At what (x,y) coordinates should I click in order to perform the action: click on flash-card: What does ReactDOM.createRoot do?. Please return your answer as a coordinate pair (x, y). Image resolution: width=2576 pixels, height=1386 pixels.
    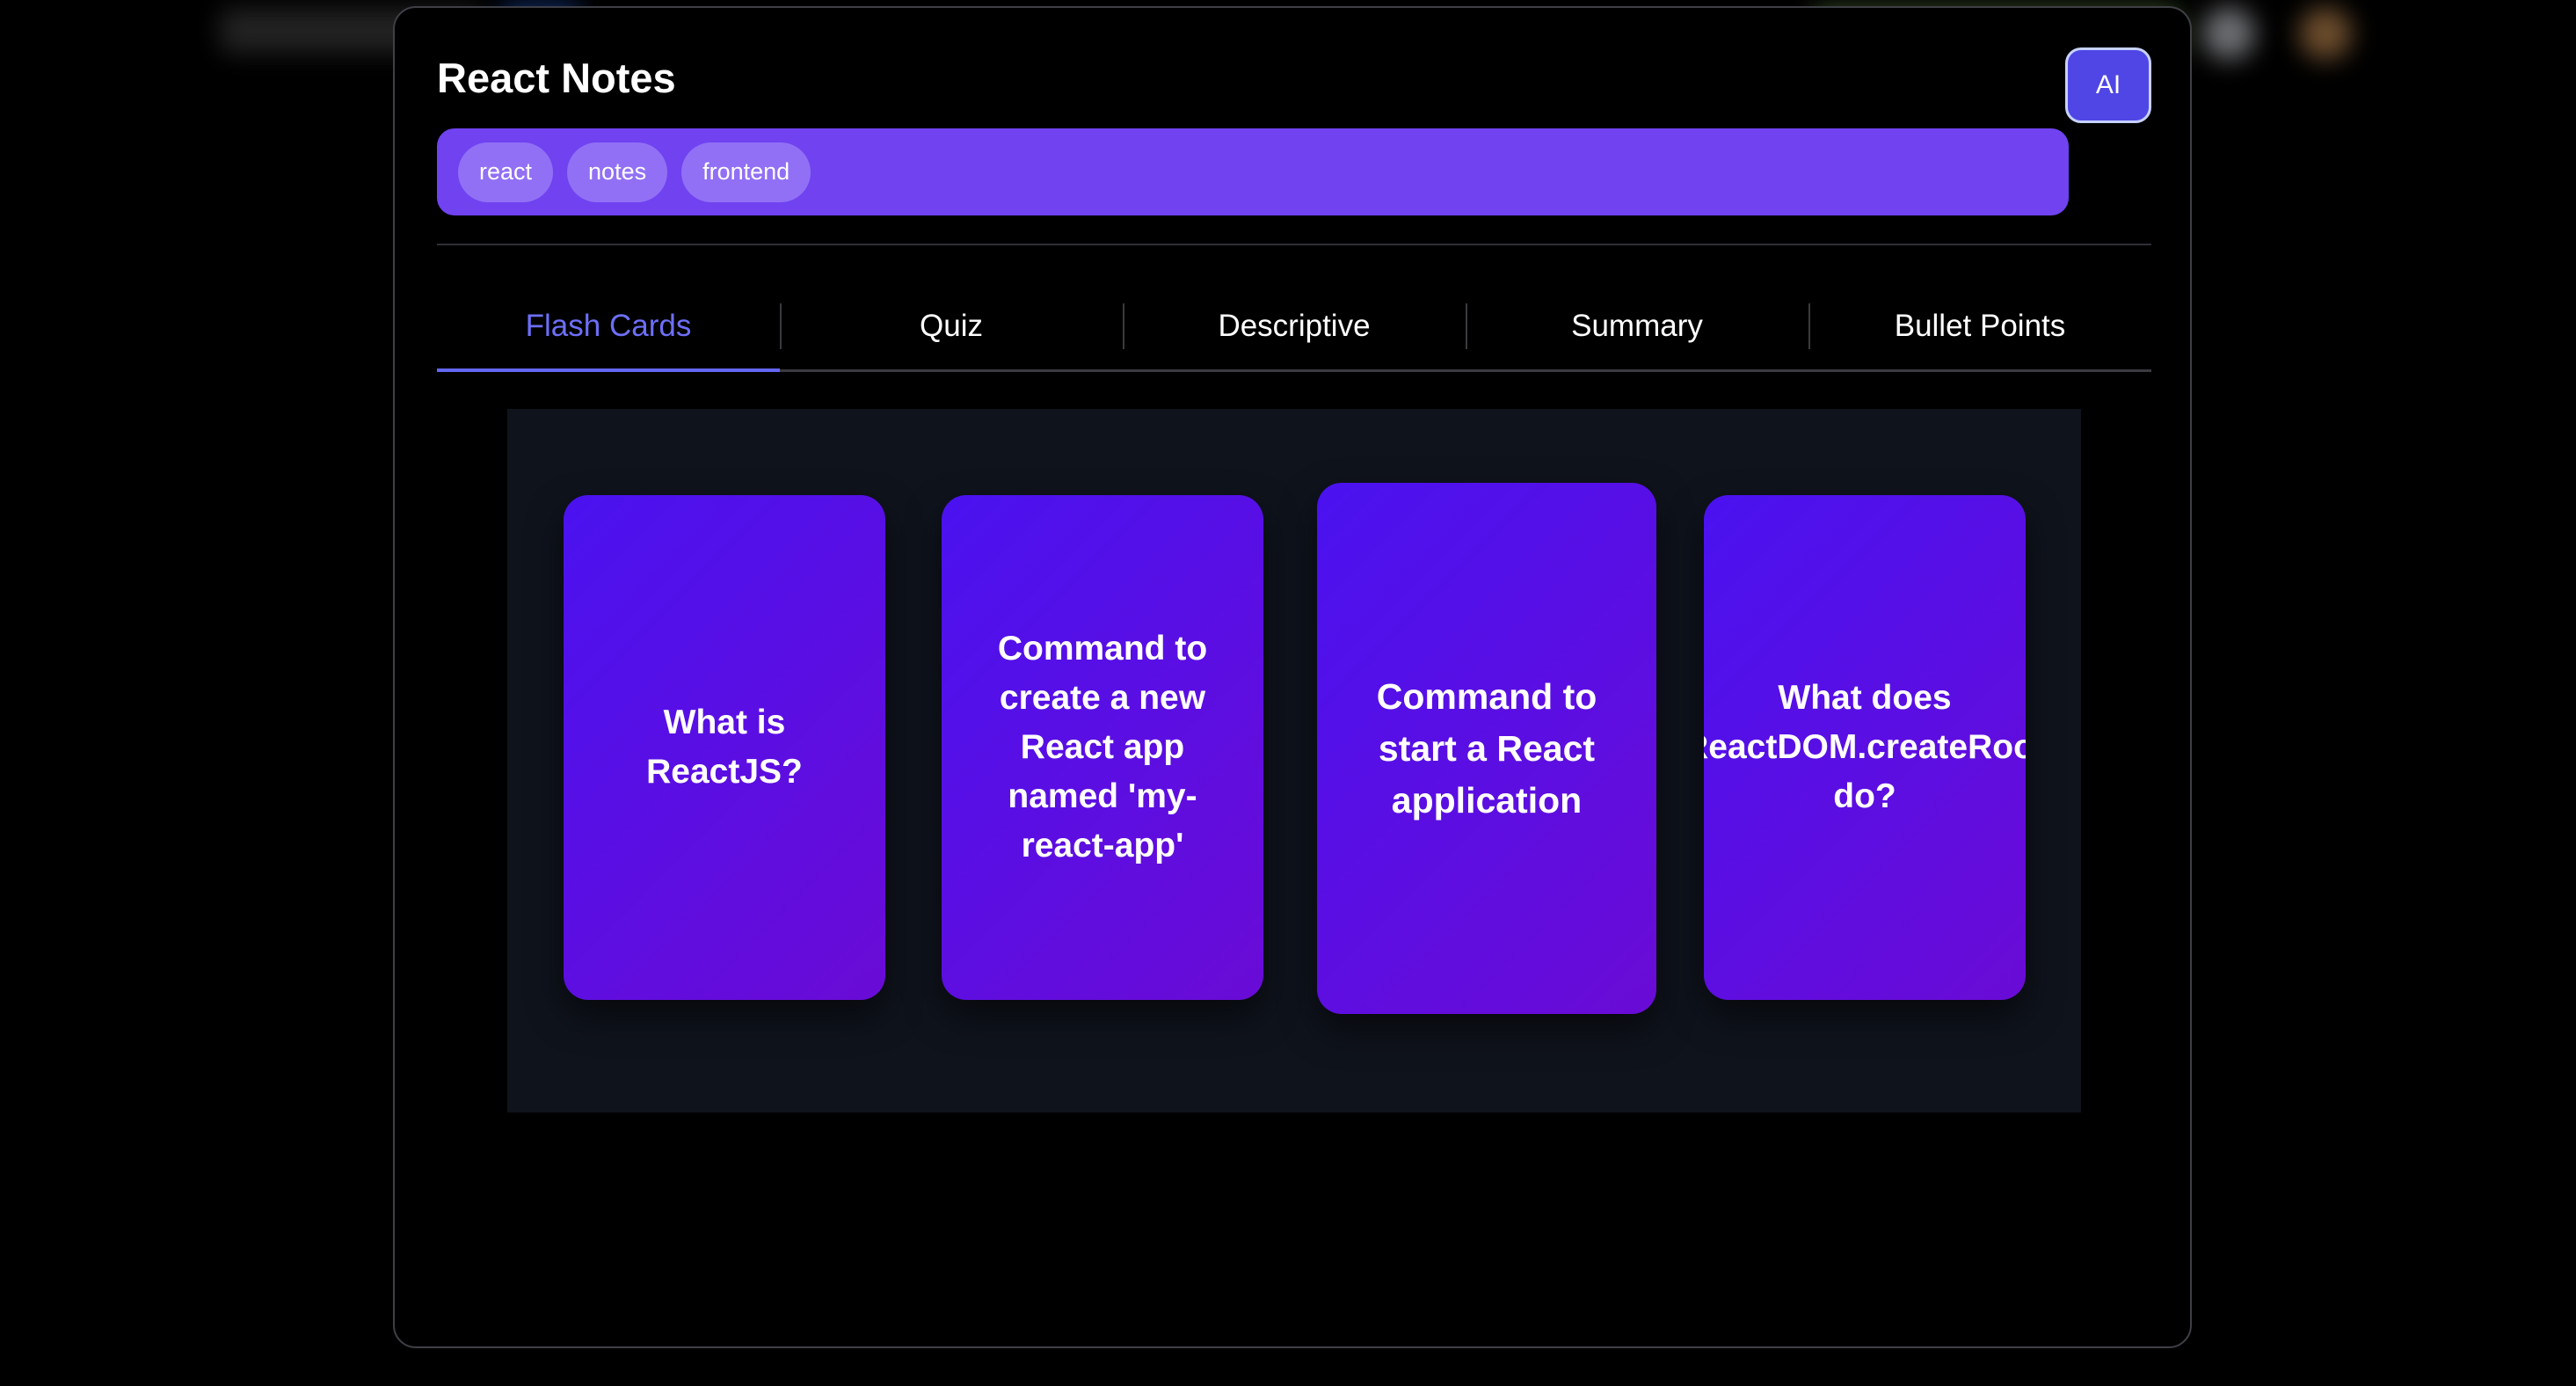
    Looking at the image, I should click on (1865, 747).